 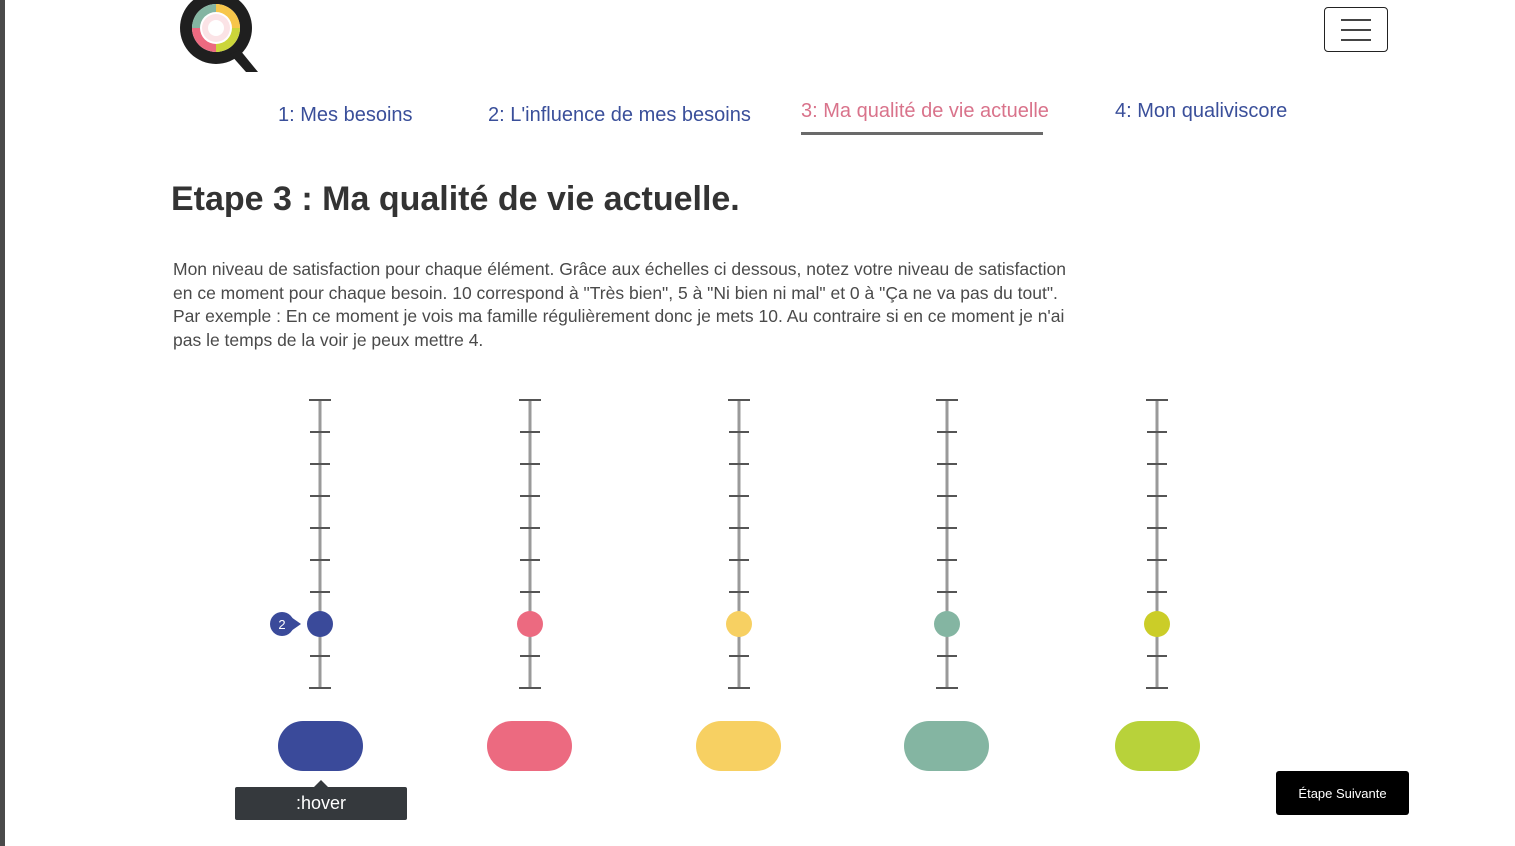 What do you see at coordinates (281, 624) in the screenshot?
I see `value-label: 2` at bounding box center [281, 624].